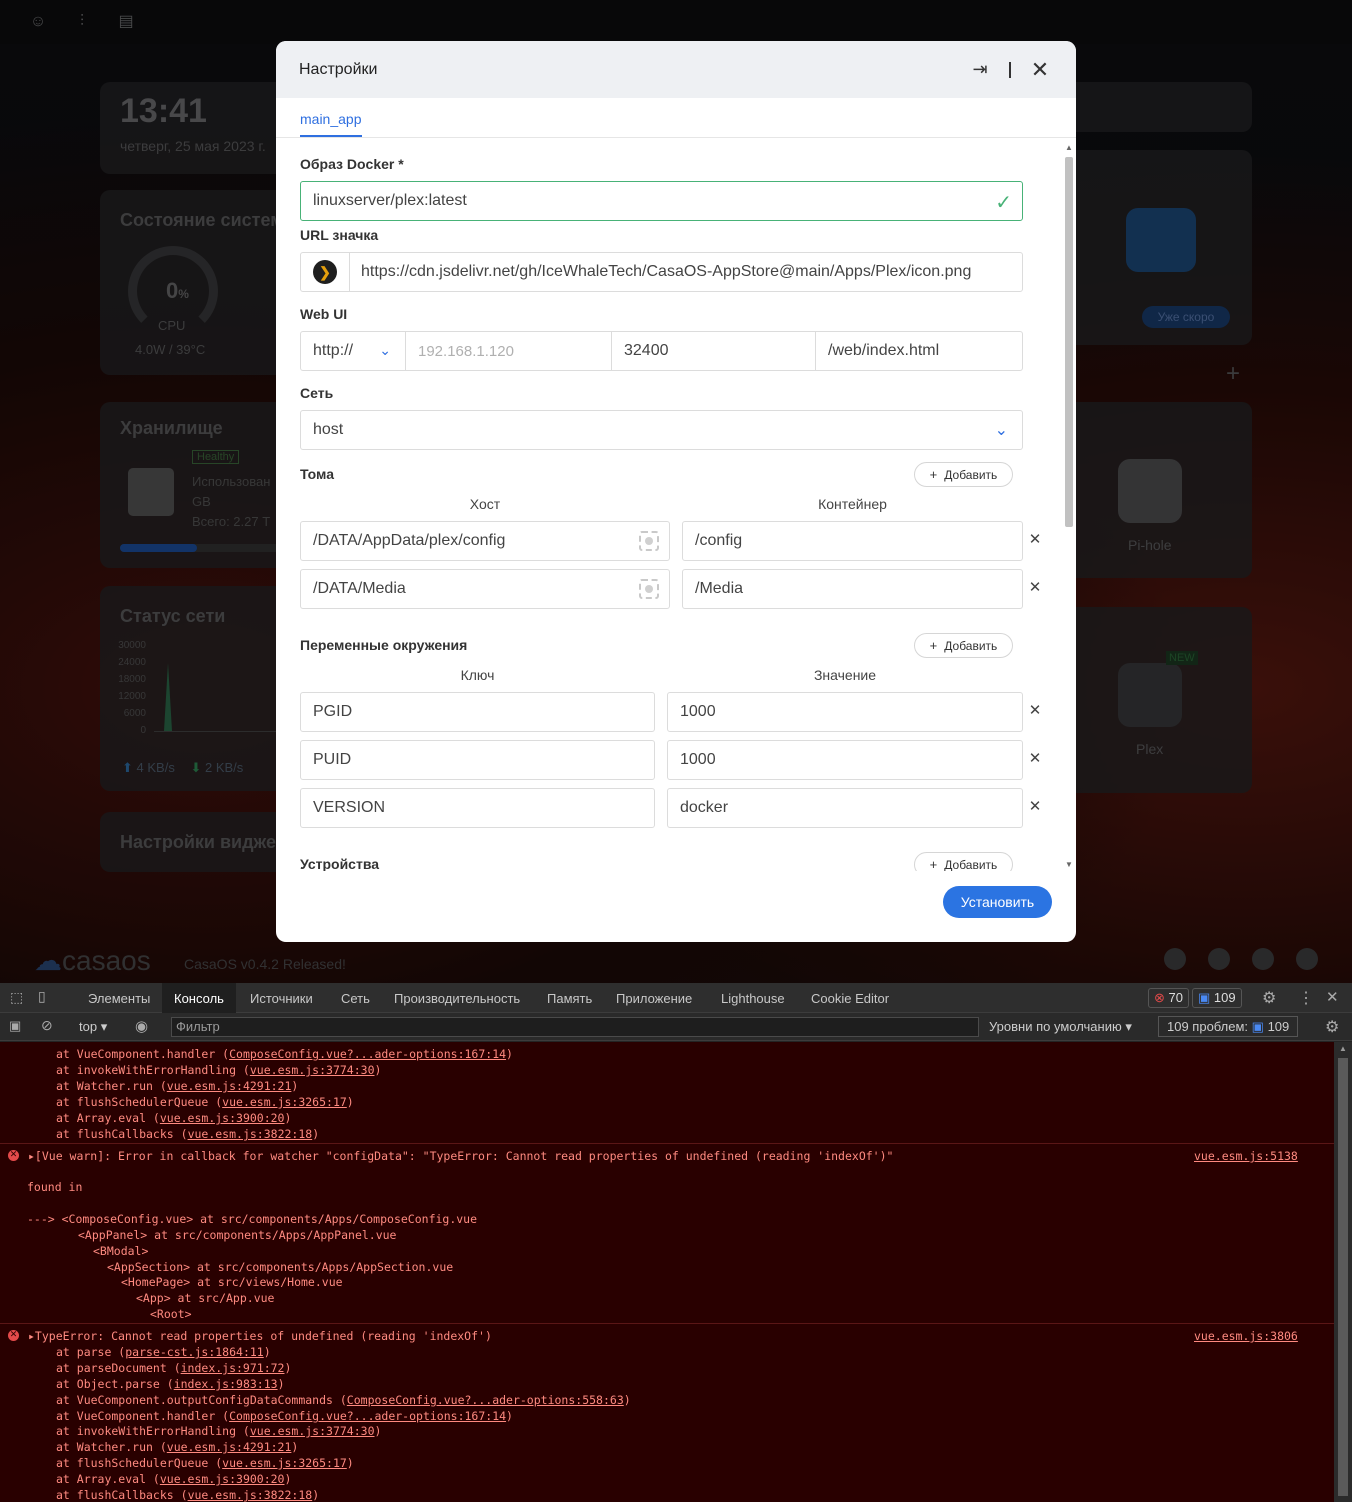  What do you see at coordinates (1217, 998) in the screenshot?
I see `messages-badge: ▣ 109` at bounding box center [1217, 998].